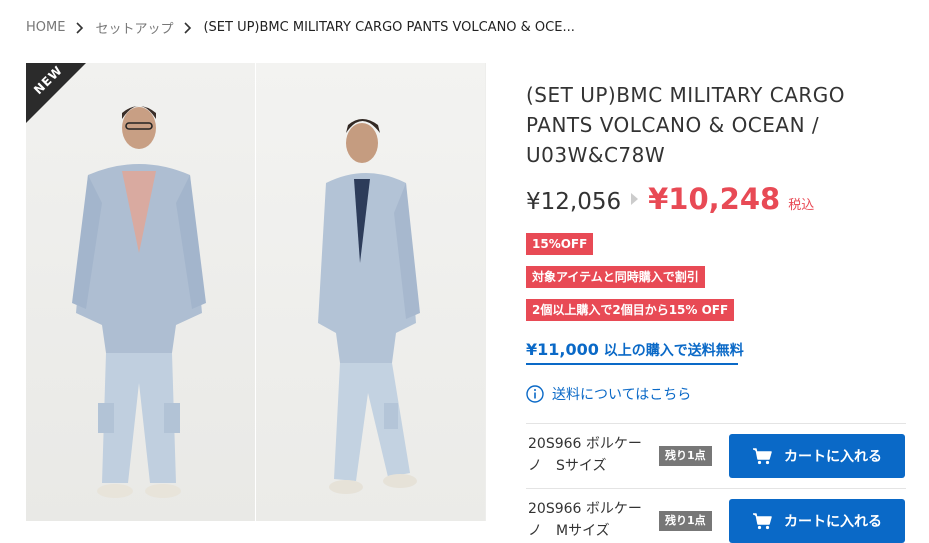 Image resolution: width=929 pixels, height=543 pixels. Describe the element at coordinates (630, 310) in the screenshot. I see `multi-buy-badge: 2個以上購入で2個目から15% OFF` at that location.